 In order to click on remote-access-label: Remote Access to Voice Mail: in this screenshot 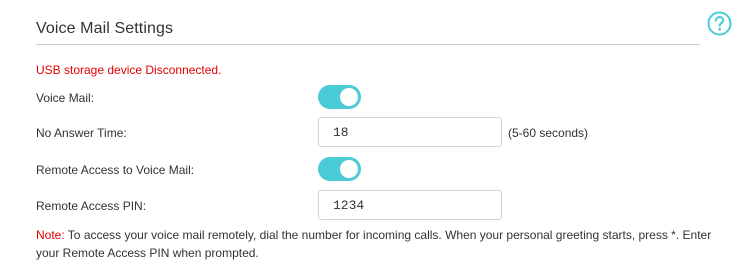, I will do `click(115, 170)`.